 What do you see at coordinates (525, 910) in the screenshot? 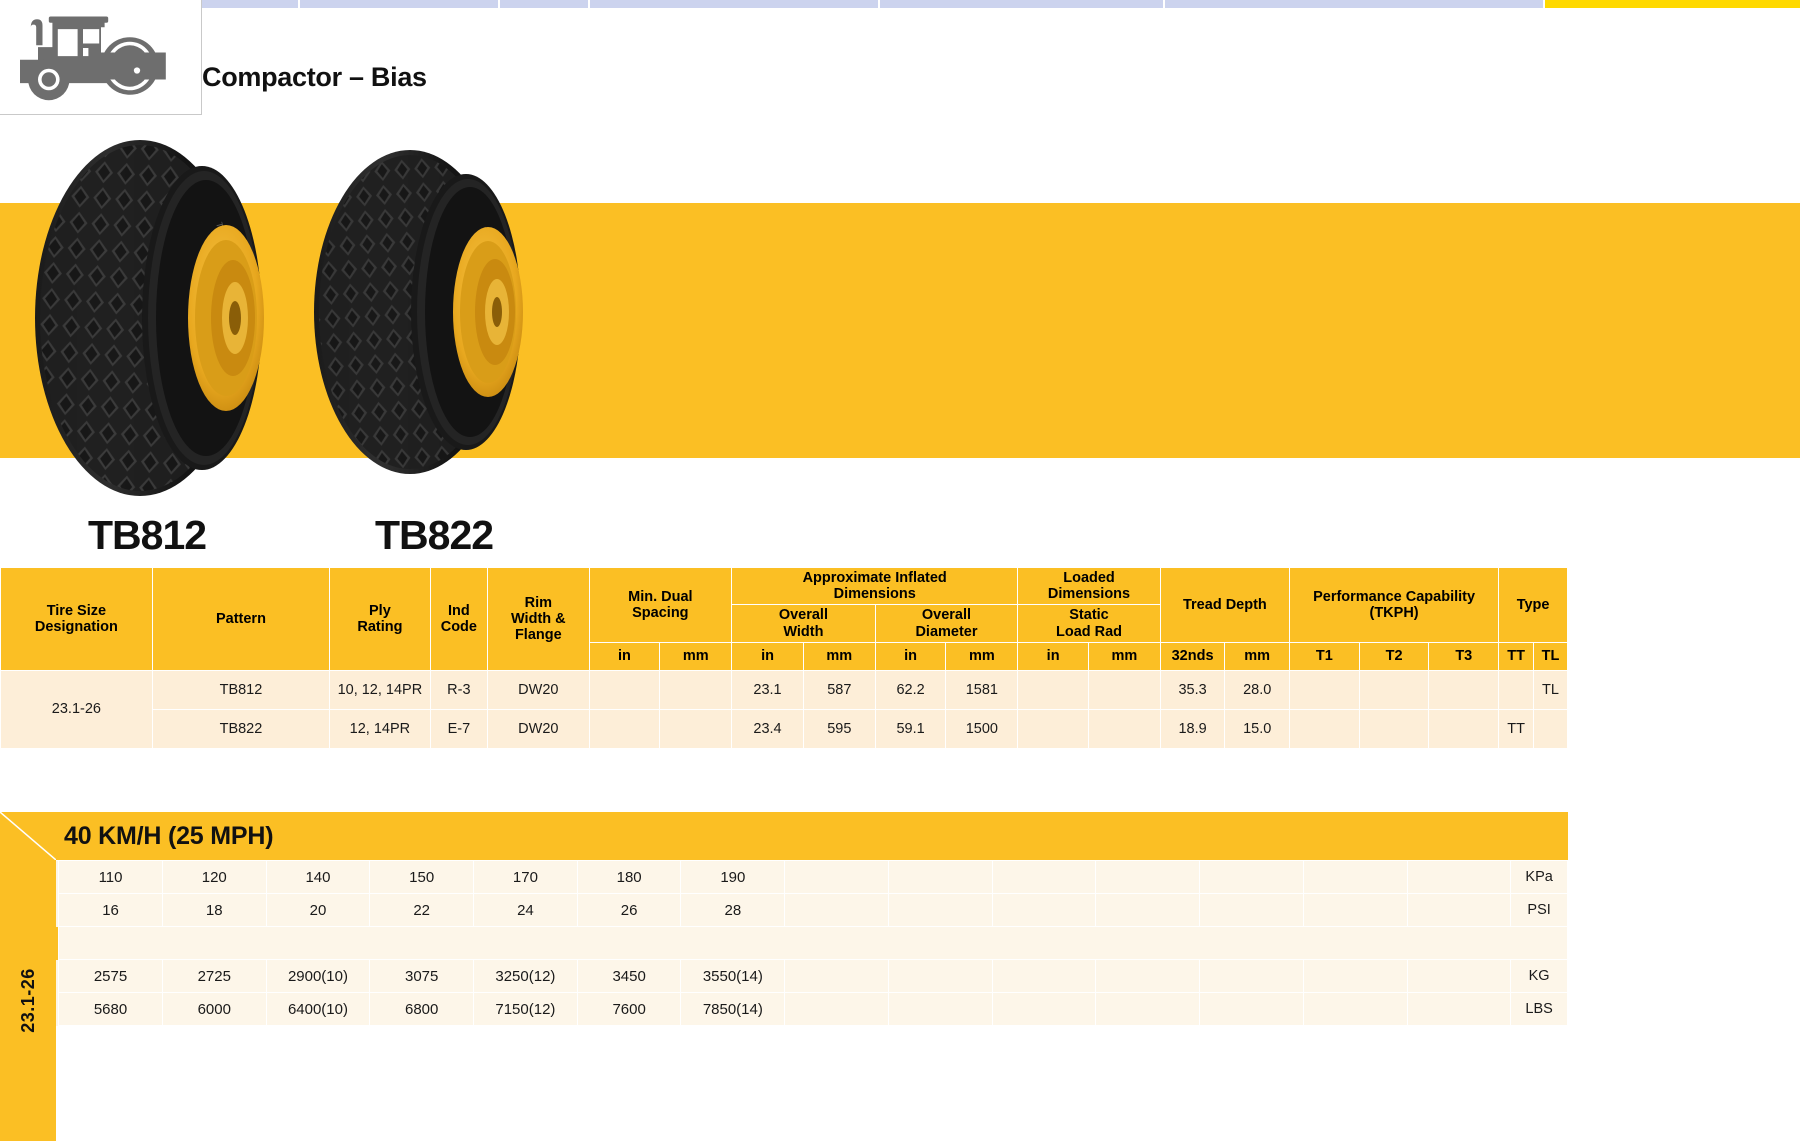
I see `cell-psi: 24` at bounding box center [525, 910].